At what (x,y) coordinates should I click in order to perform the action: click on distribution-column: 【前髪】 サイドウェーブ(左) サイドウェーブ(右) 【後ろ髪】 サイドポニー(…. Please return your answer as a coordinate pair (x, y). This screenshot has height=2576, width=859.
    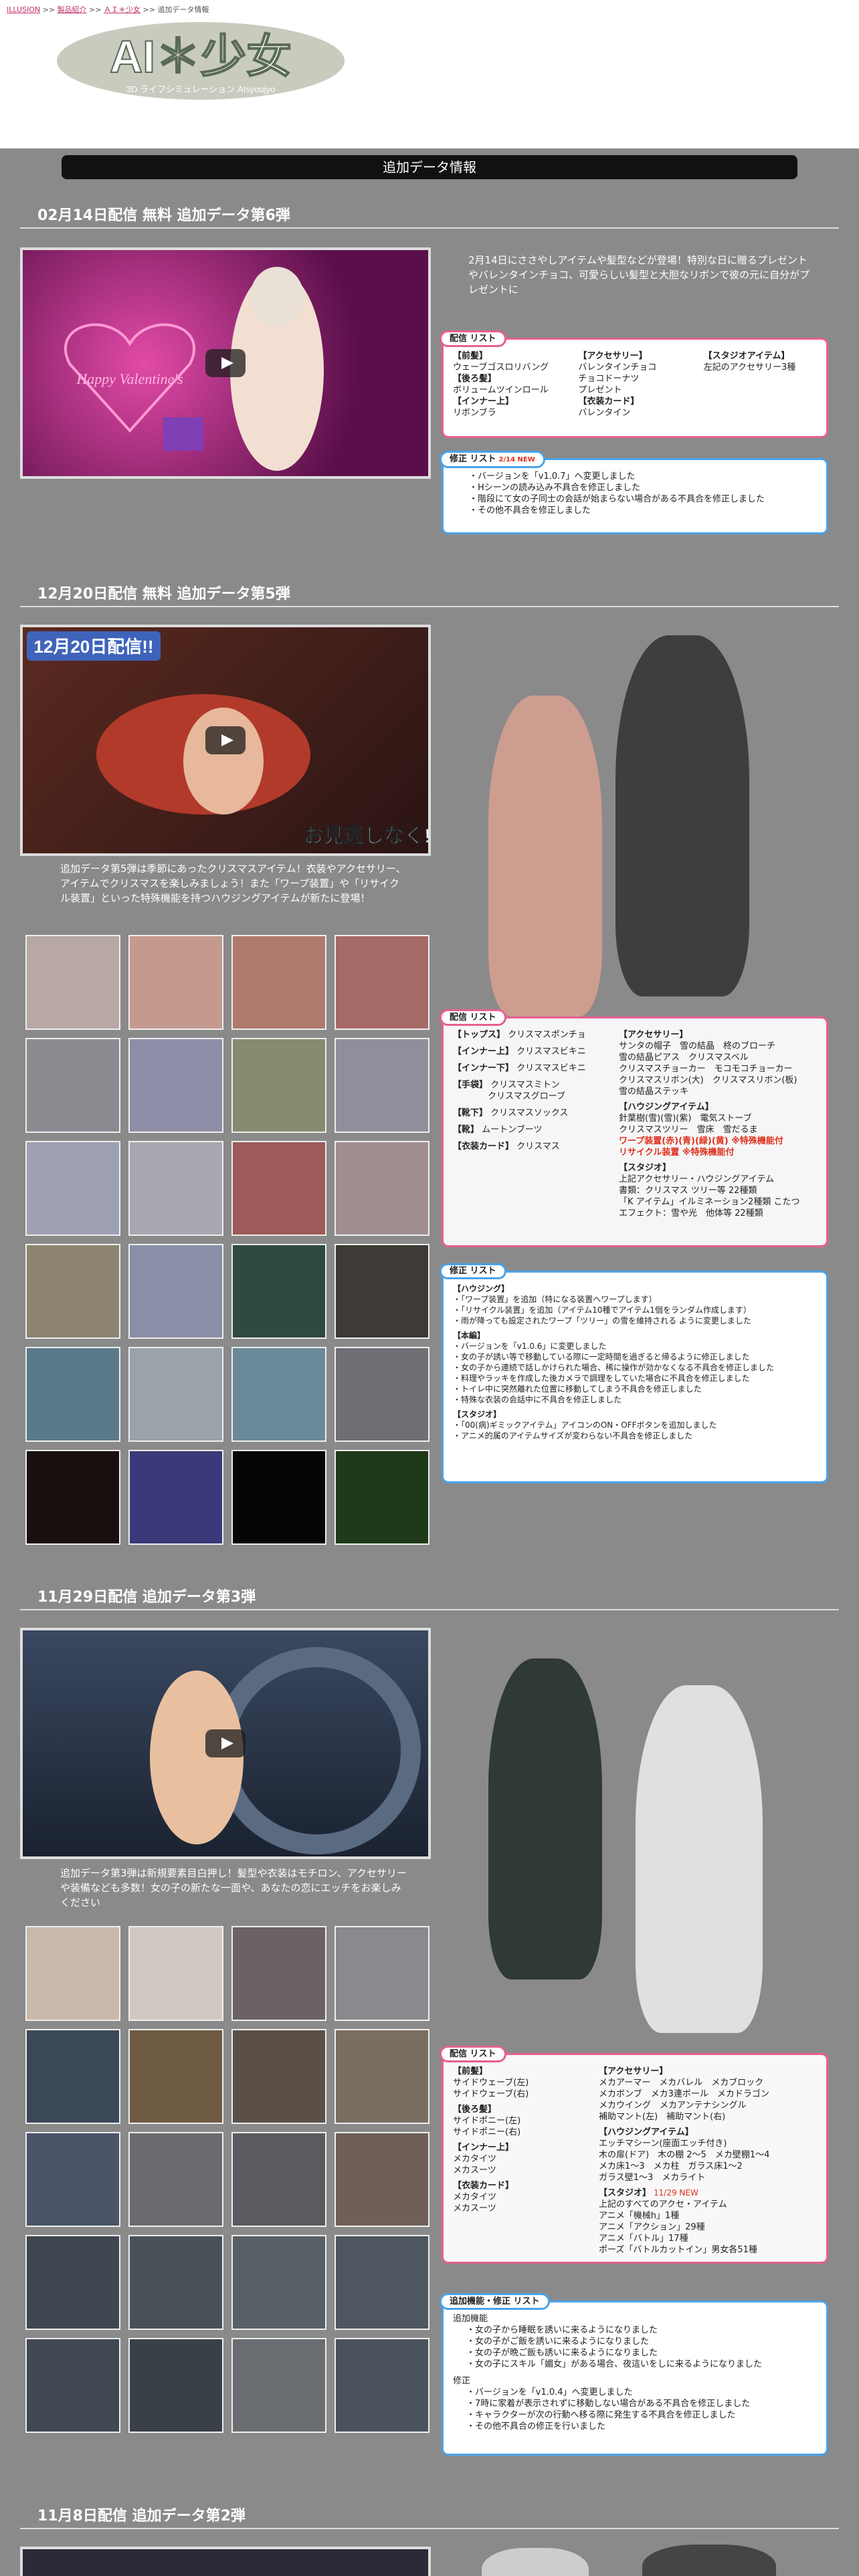
    Looking at the image, I should click on (520, 2161).